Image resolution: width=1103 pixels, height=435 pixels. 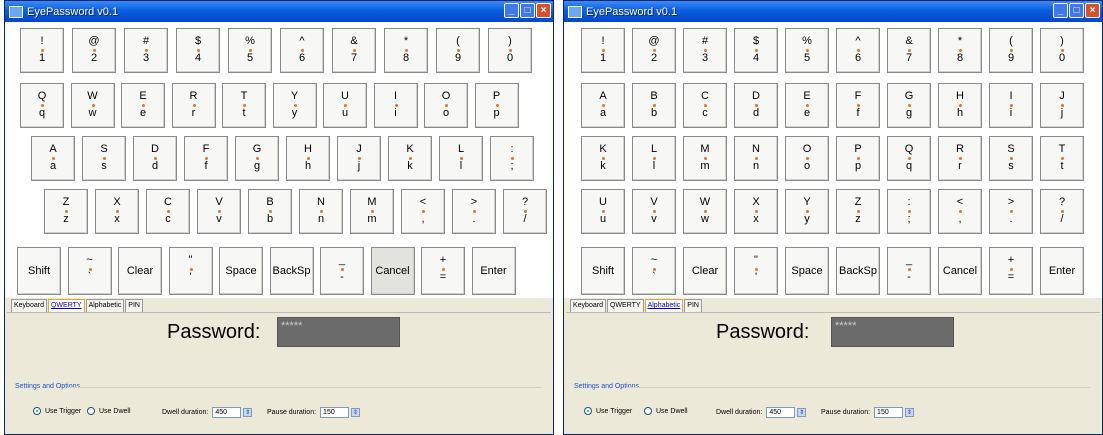 I want to click on key-v: Vv, so click(x=654, y=211).